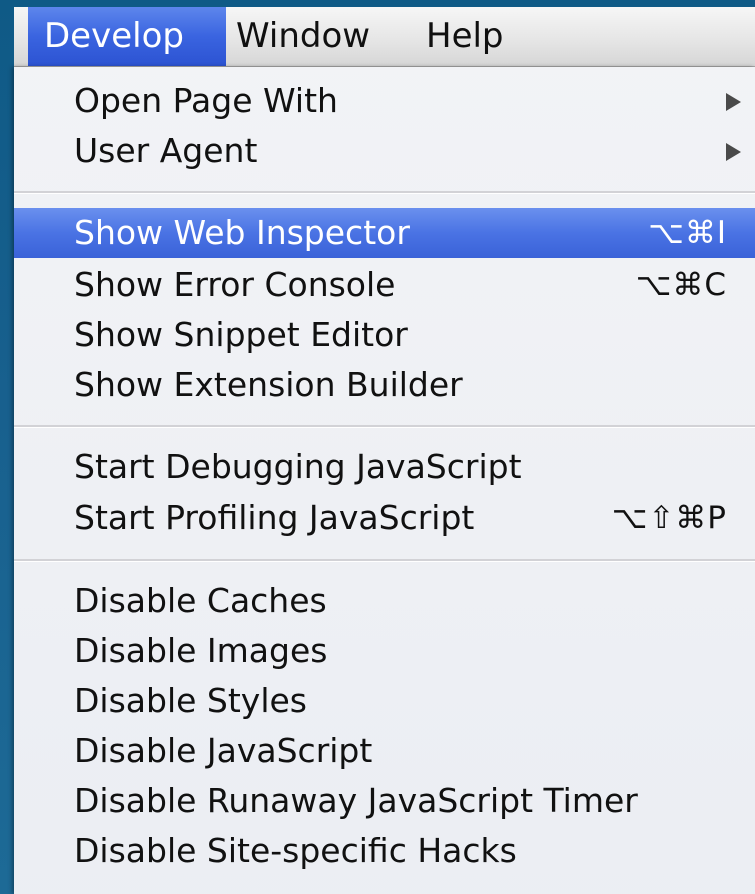 The width and height of the screenshot is (755, 894). Describe the element at coordinates (384, 601) in the screenshot. I see `menu-item-disable-caches: Disable Caches` at that location.